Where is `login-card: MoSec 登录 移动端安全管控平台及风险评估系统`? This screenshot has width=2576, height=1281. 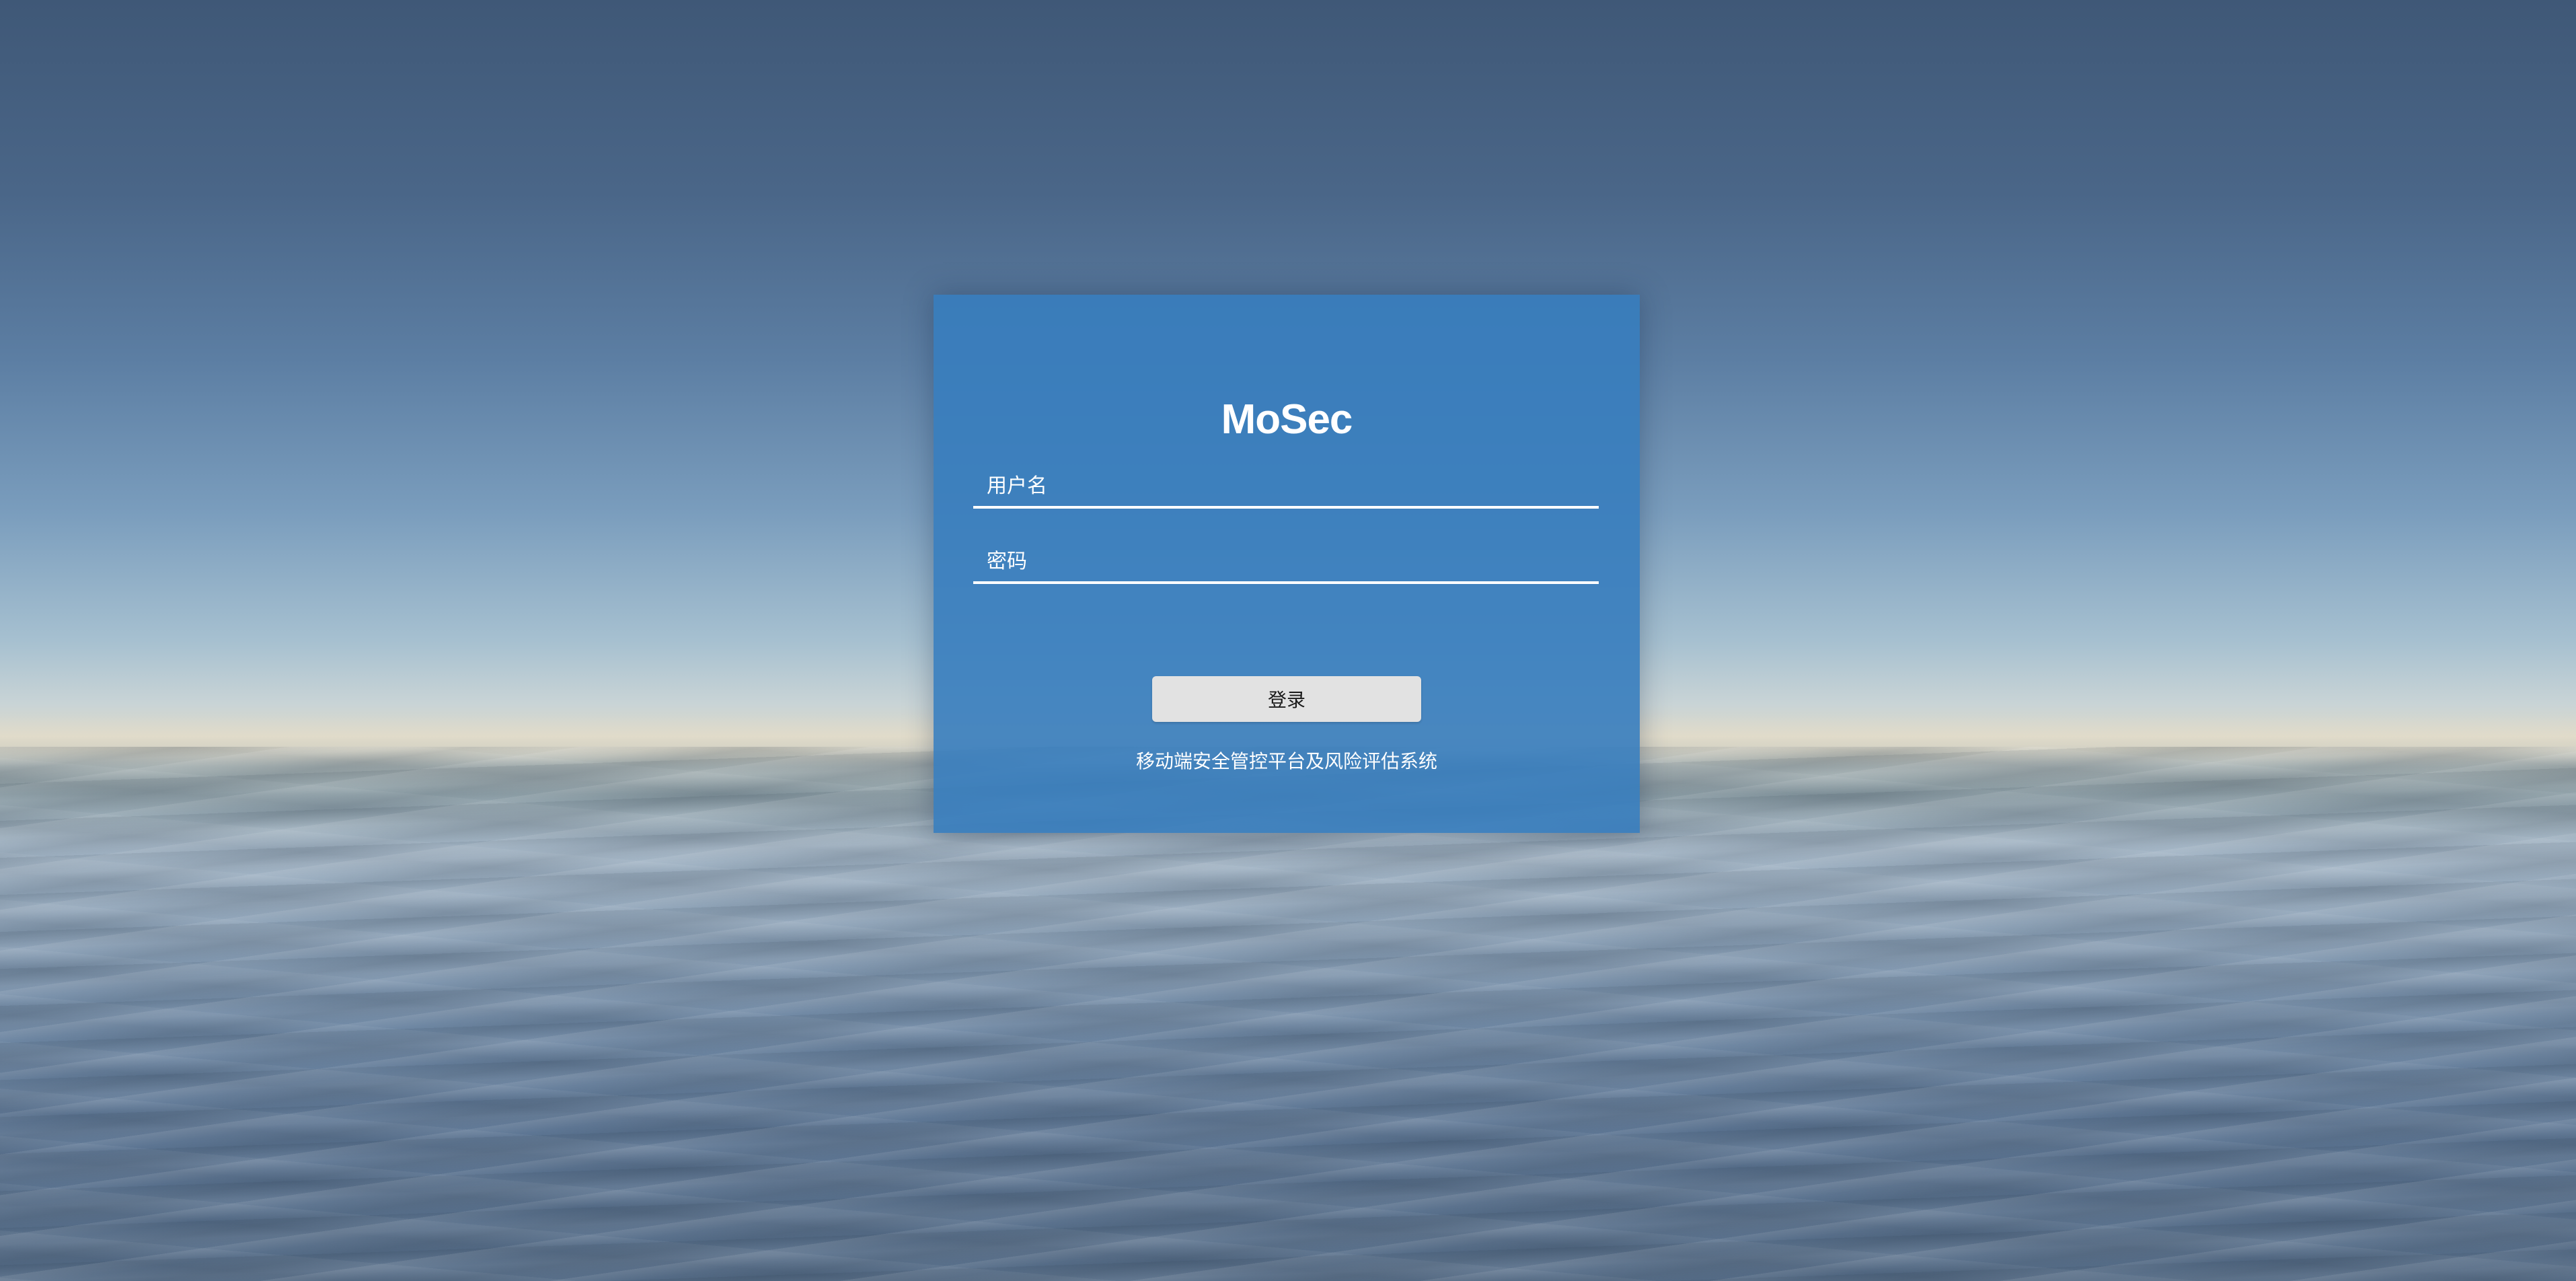
login-card: MoSec 登录 移动端安全管控平台及风险评估系统 is located at coordinates (1287, 564).